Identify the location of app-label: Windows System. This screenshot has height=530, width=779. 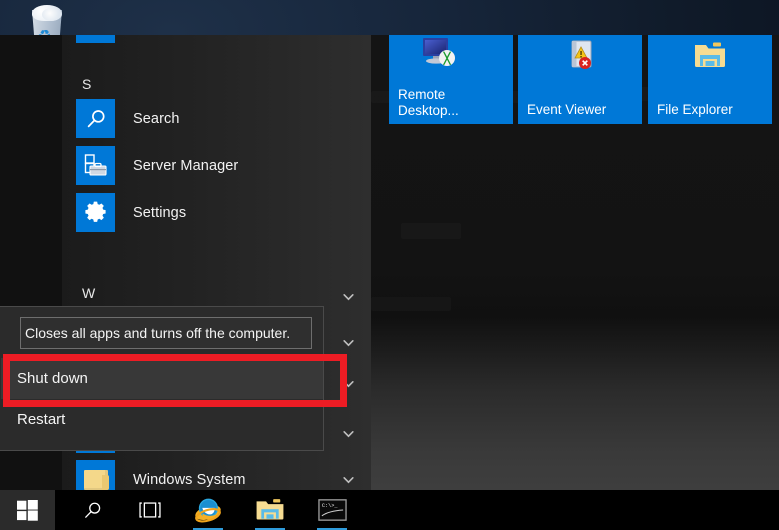
(189, 479).